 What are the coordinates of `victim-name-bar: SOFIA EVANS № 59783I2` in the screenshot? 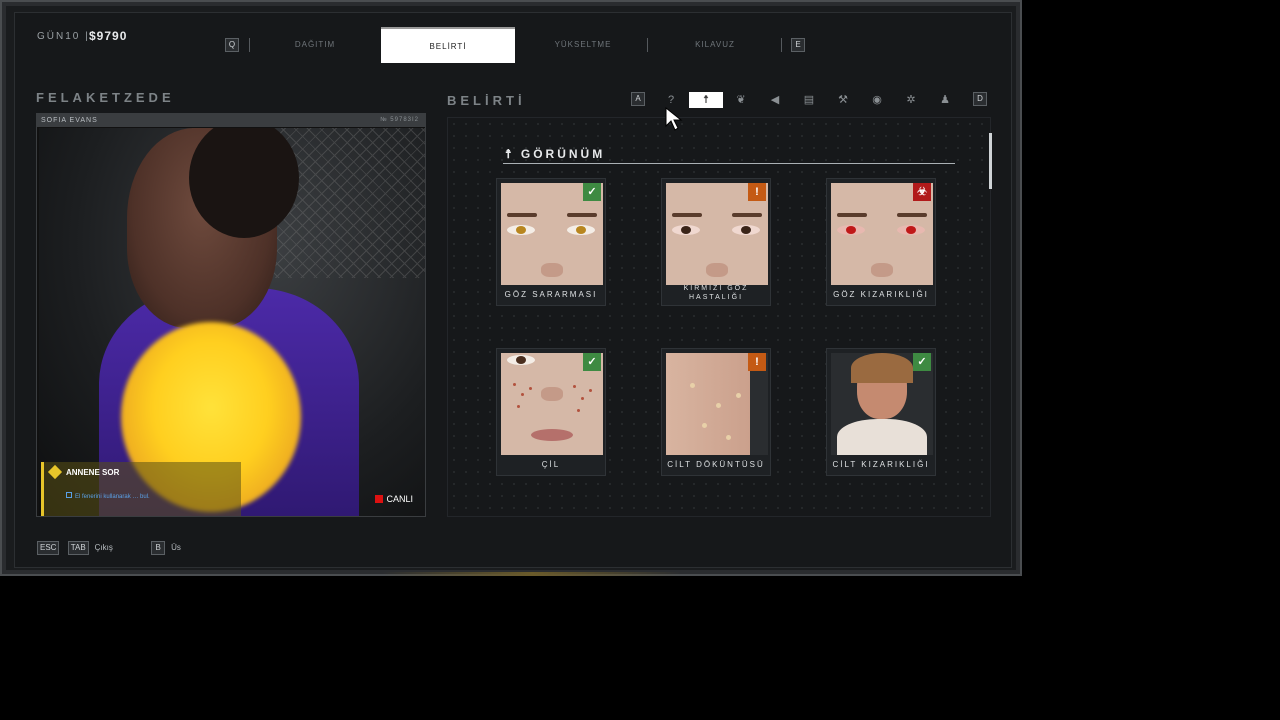 It's located at (231, 120).